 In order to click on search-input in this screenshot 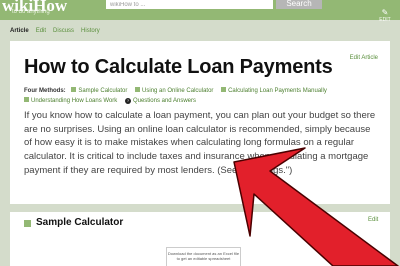, I will do `click(189, 4)`.